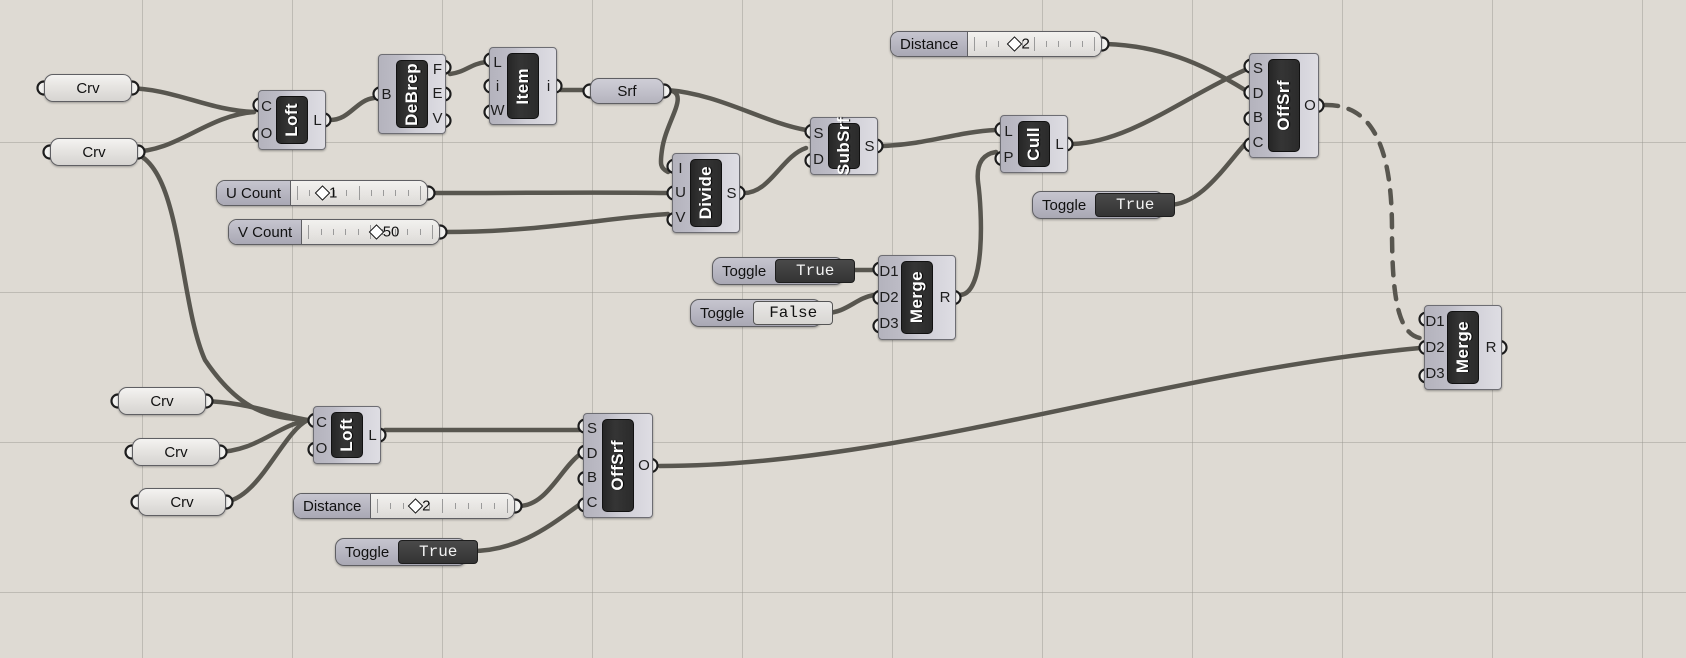 The height and width of the screenshot is (658, 1686). Describe the element at coordinates (254, 193) in the screenshot. I see `slider-label: U Count` at that location.